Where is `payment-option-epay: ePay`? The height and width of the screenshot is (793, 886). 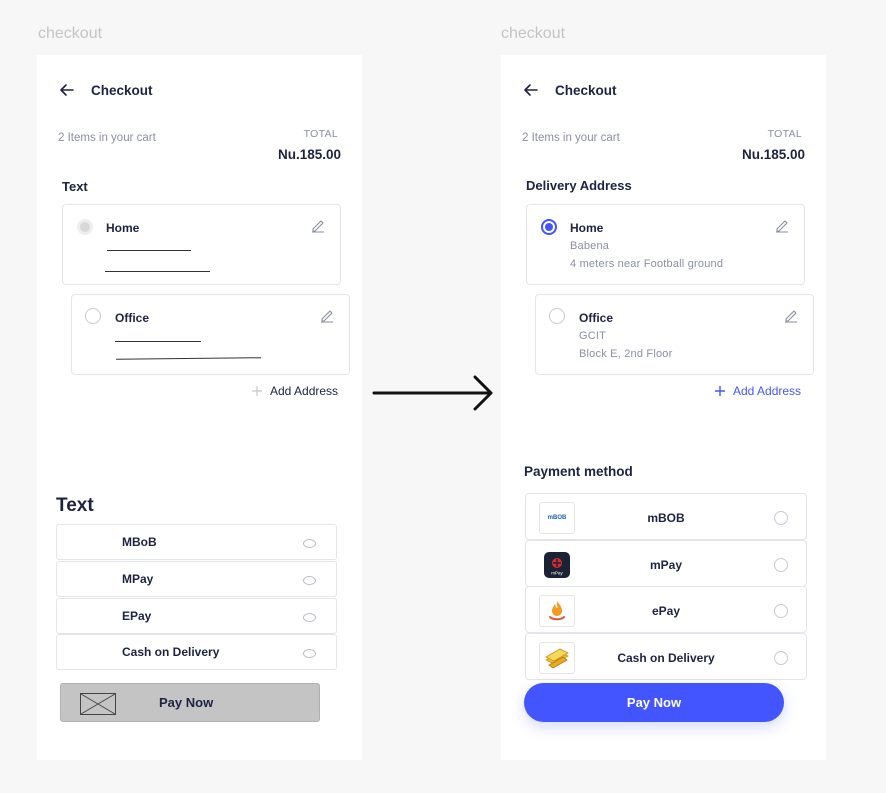 payment-option-epay: ePay is located at coordinates (666, 609).